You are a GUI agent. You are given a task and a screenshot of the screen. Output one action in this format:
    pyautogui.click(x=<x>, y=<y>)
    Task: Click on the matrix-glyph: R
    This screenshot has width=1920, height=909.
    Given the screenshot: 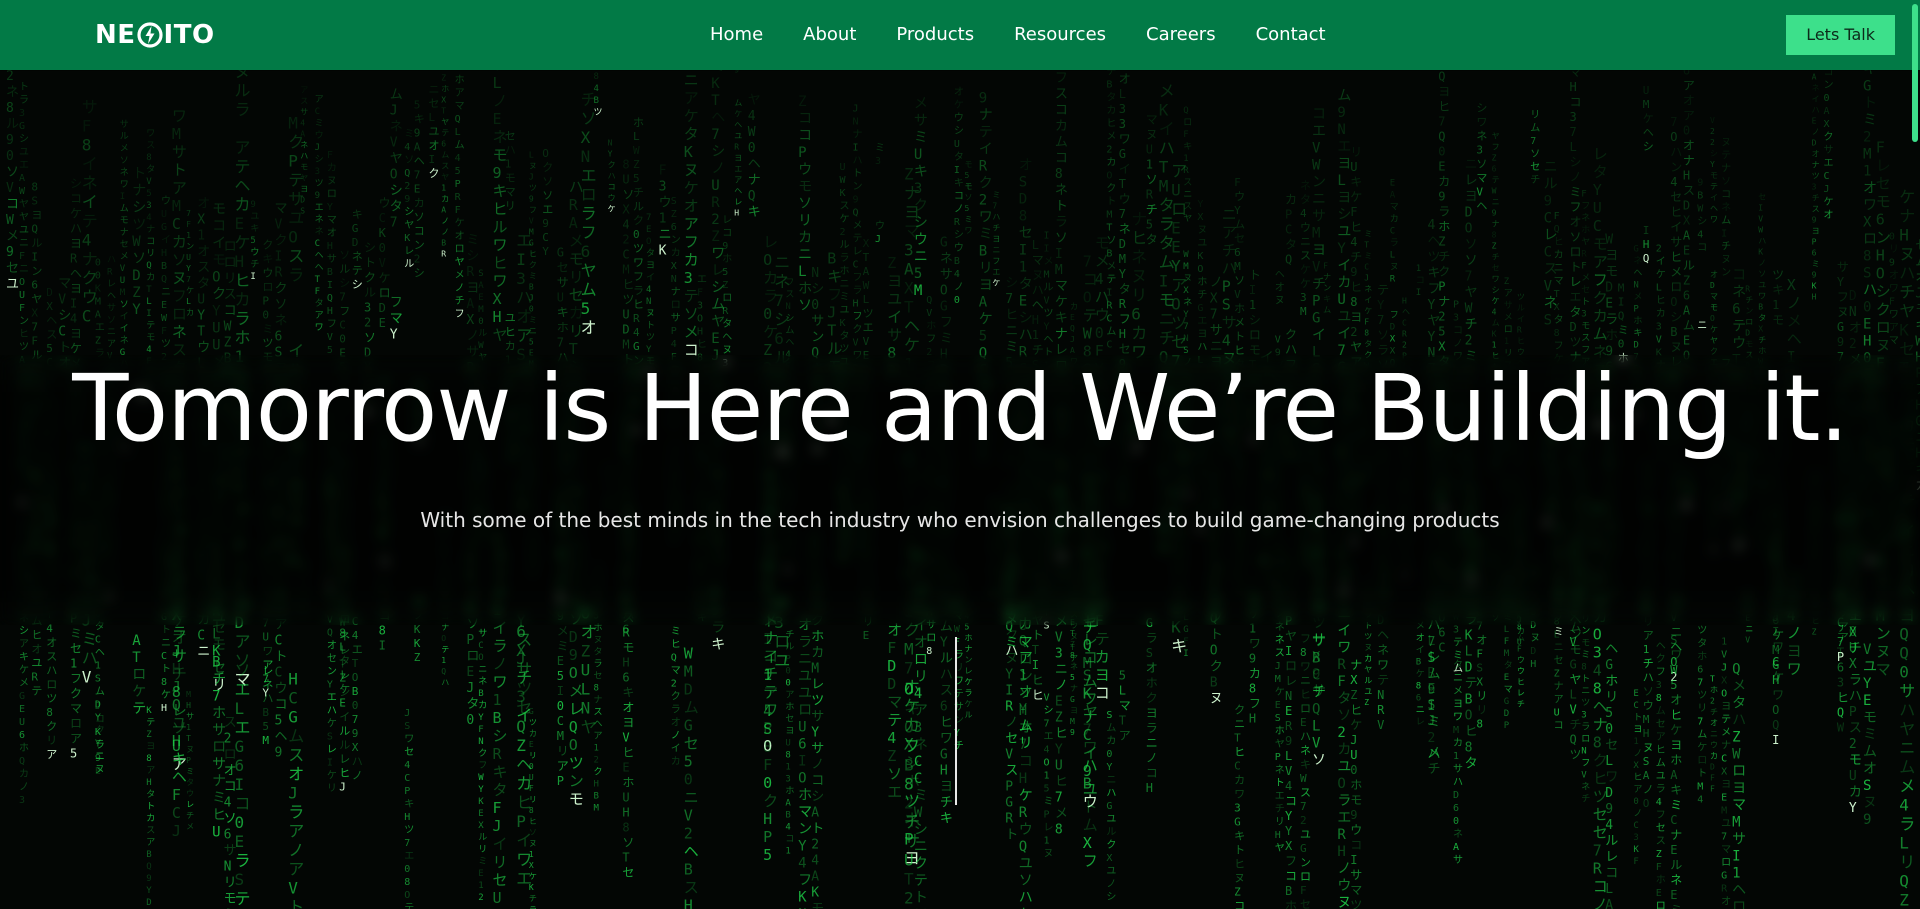 What is the action you would take?
    pyautogui.click(x=1009, y=819)
    